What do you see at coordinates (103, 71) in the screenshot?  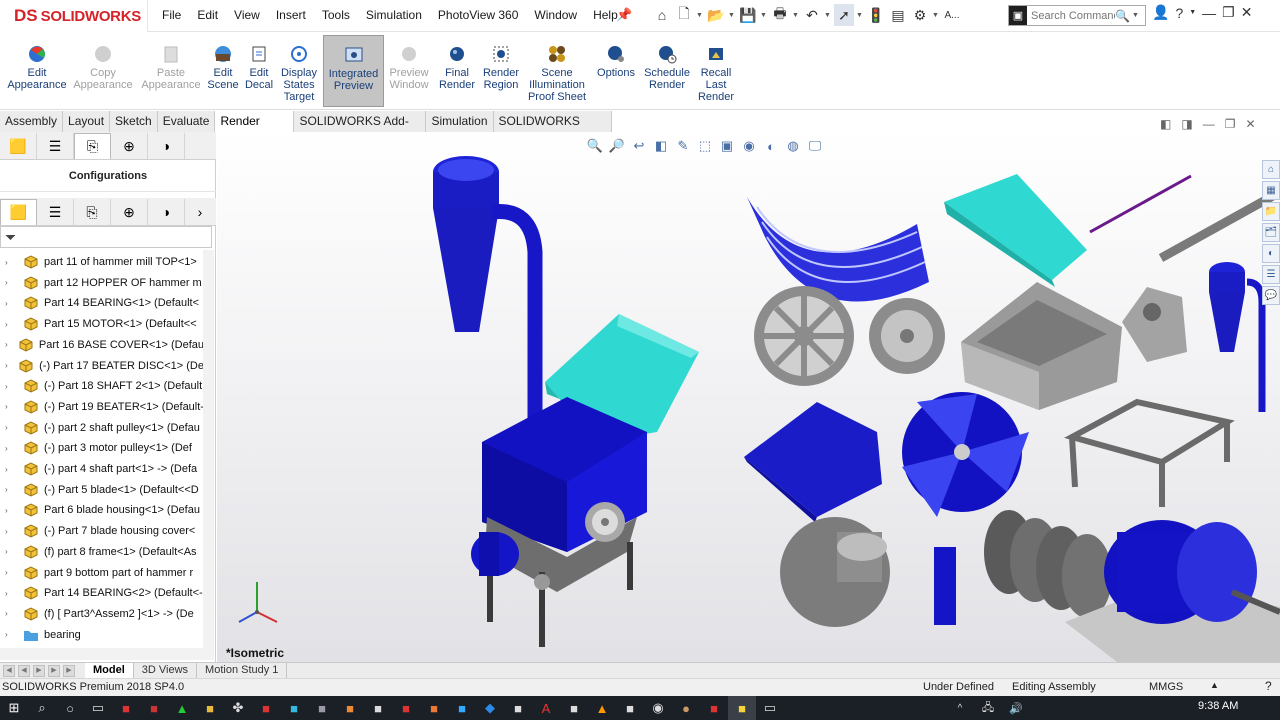 I see `copy-appearance-button: Copy Appearance` at bounding box center [103, 71].